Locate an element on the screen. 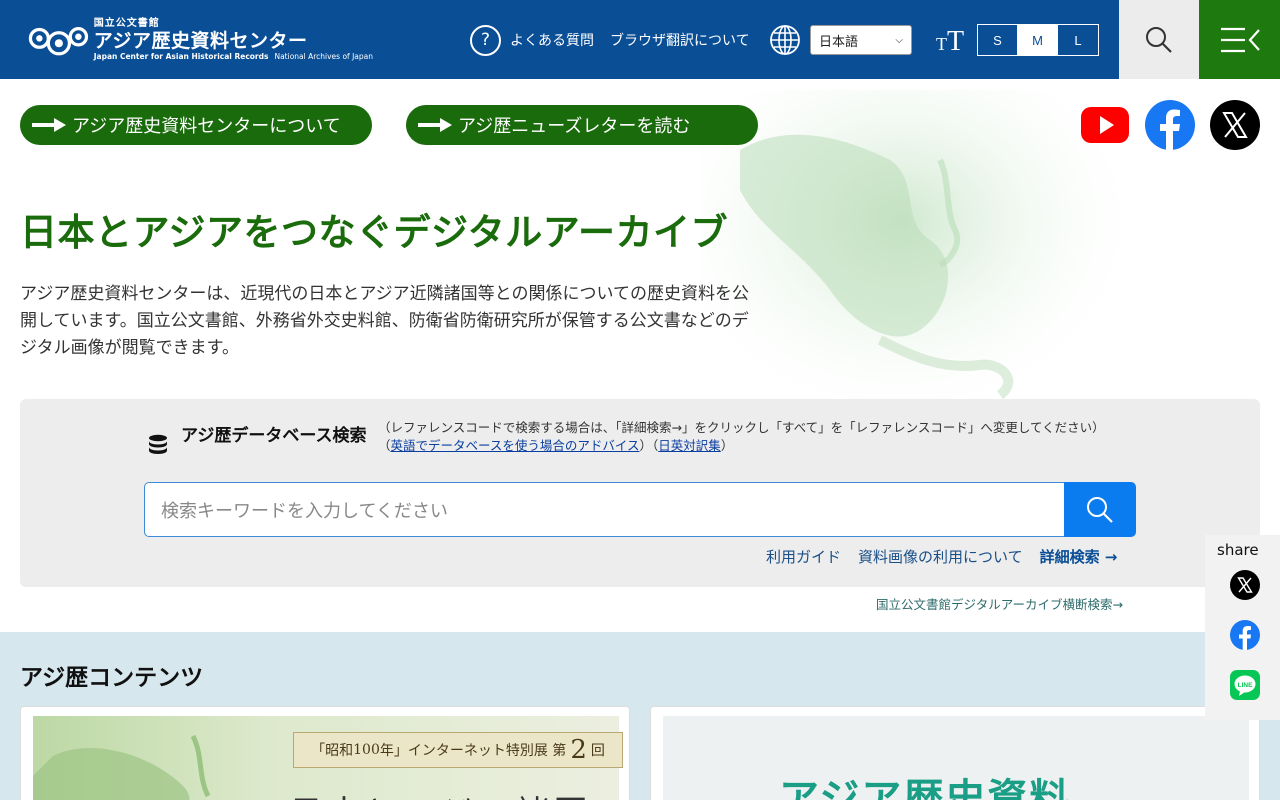  menu-button is located at coordinates (1239, 39).